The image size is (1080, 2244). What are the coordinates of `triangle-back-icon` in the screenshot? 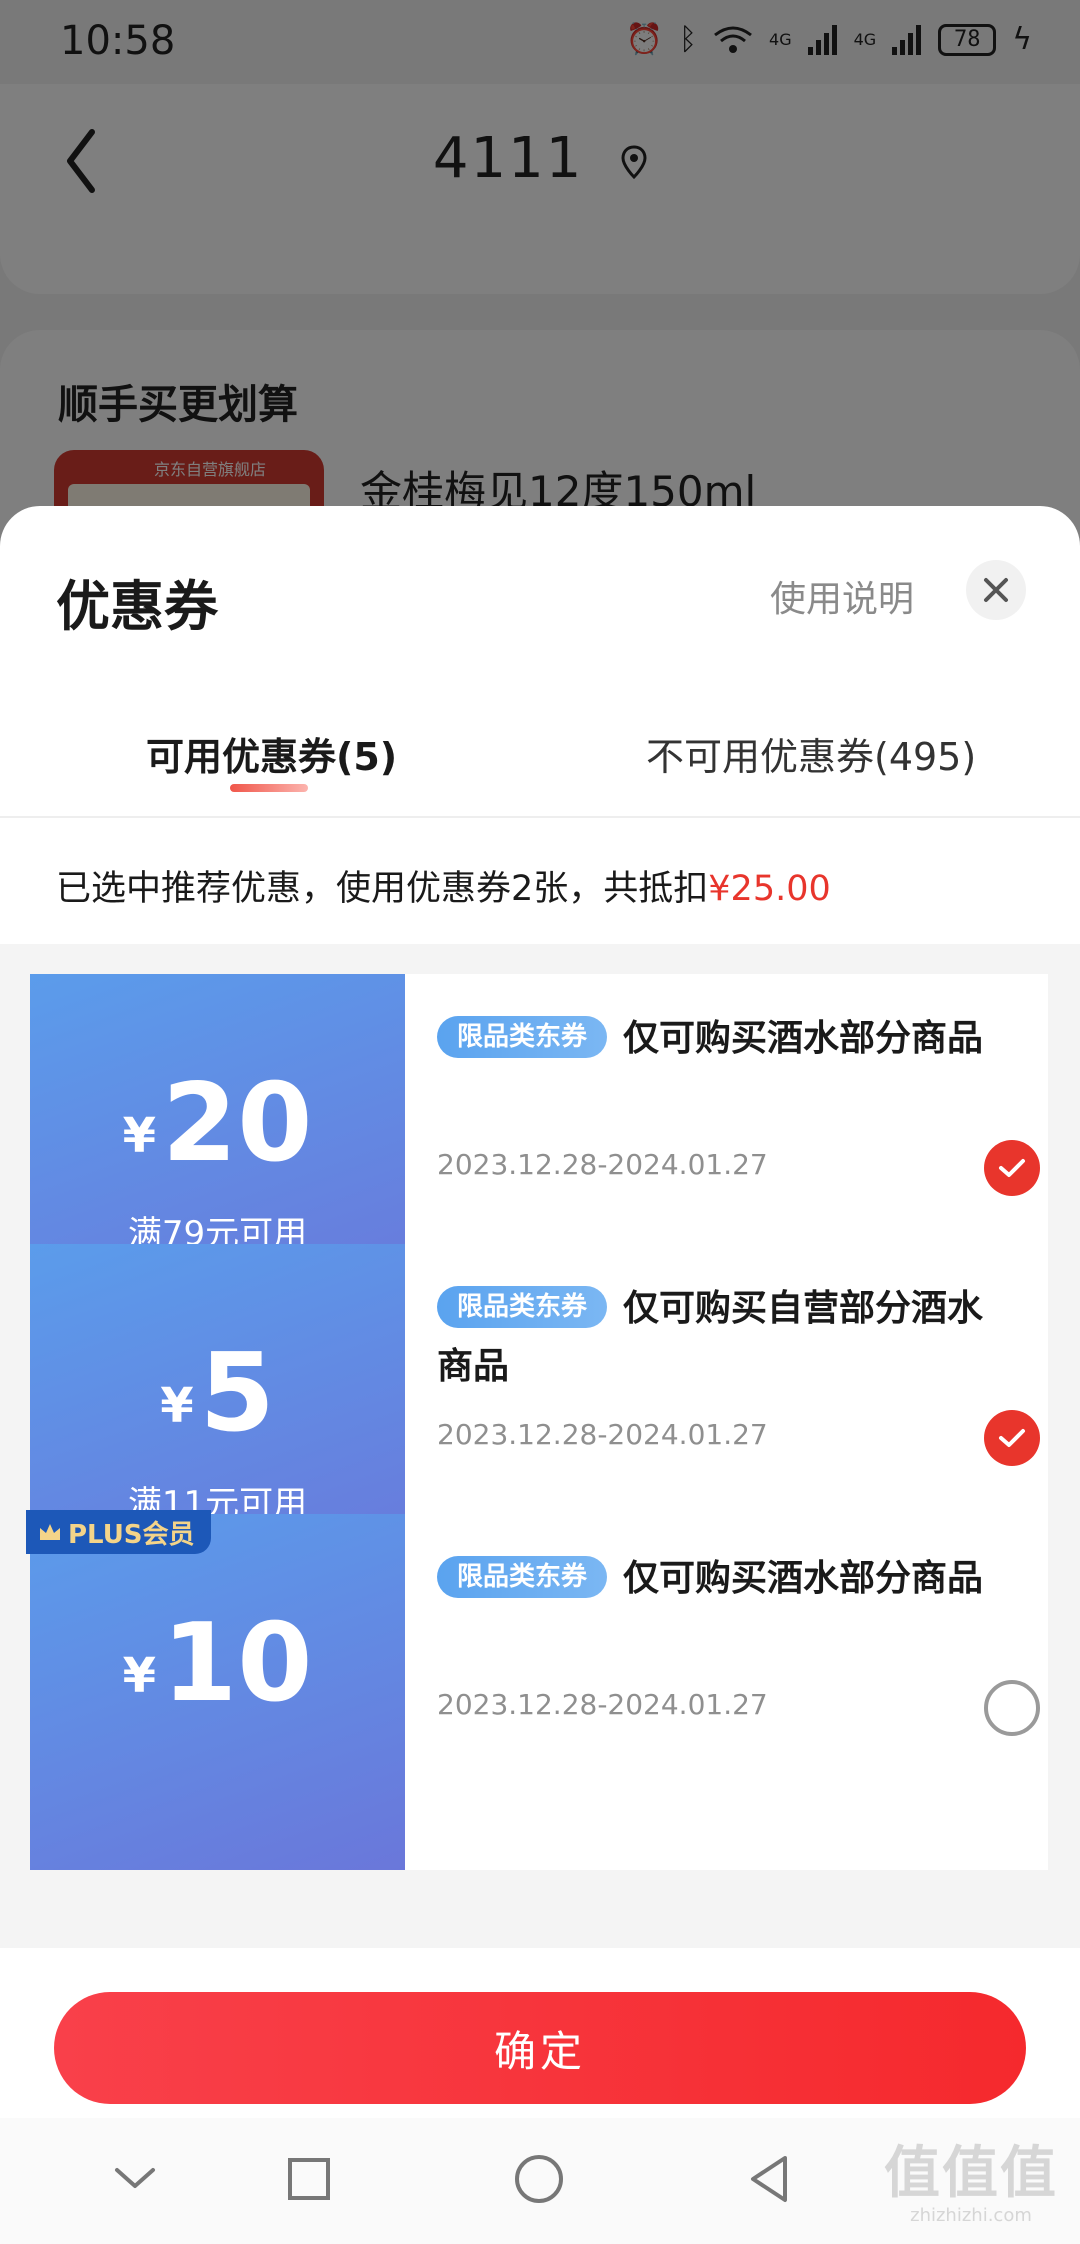 It's located at (769, 2179).